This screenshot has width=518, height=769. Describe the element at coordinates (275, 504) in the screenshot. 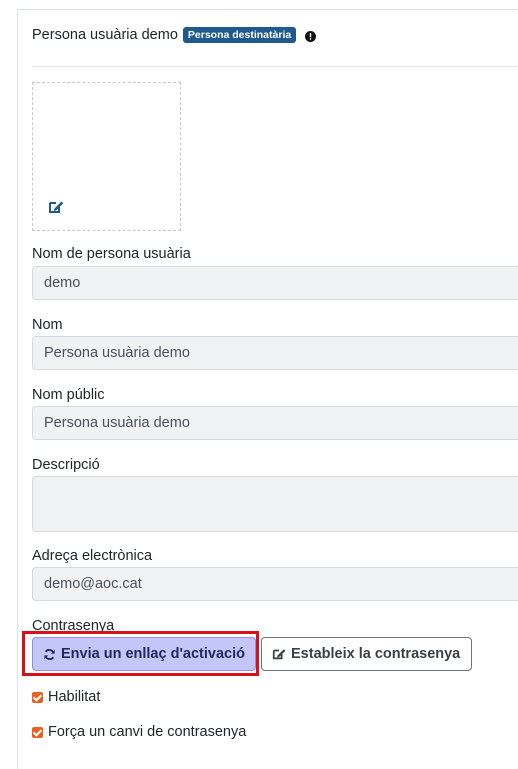

I see `description-field` at that location.